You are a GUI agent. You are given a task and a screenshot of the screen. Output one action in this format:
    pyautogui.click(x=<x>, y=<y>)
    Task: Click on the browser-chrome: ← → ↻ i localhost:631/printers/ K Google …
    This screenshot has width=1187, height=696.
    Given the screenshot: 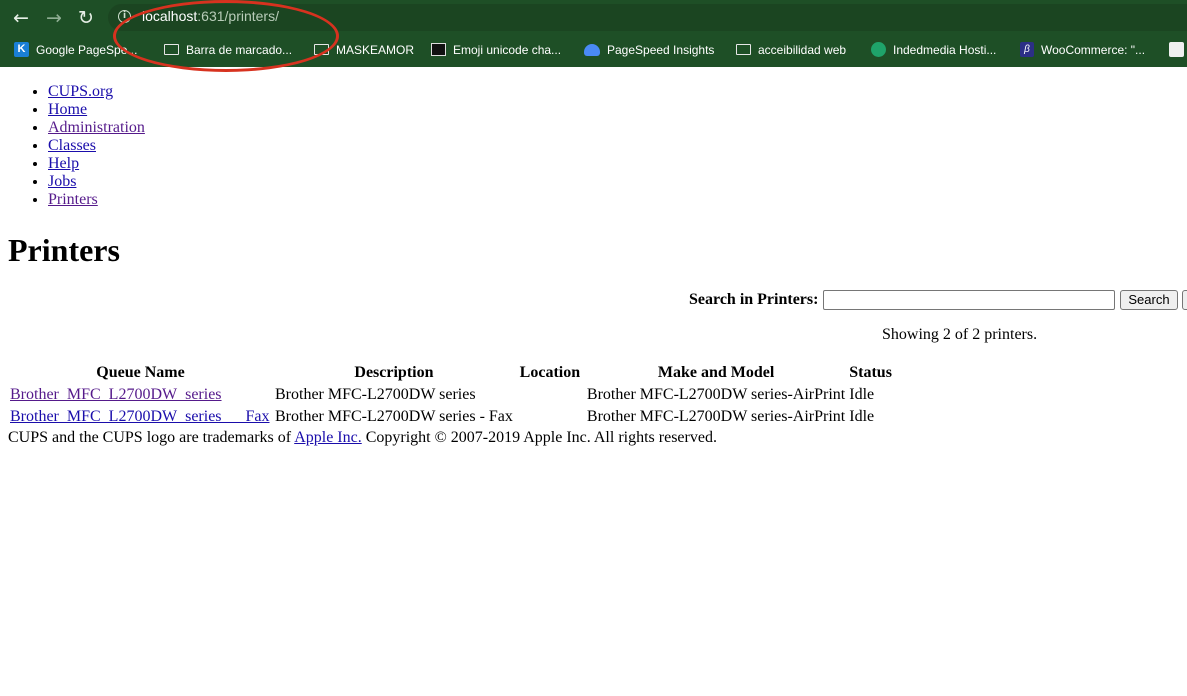 What is the action you would take?
    pyautogui.click(x=593, y=33)
    